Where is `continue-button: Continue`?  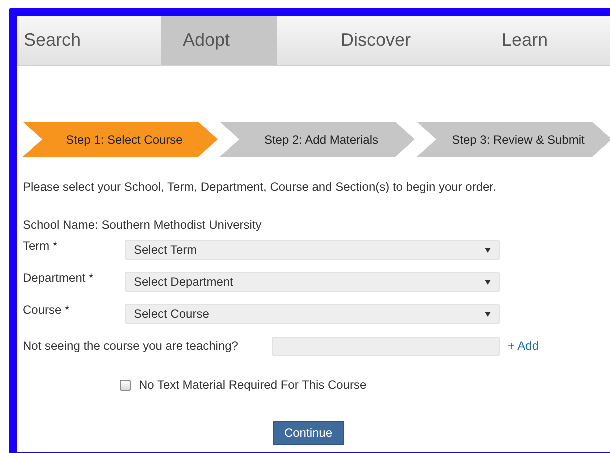
continue-button: Continue is located at coordinates (308, 433).